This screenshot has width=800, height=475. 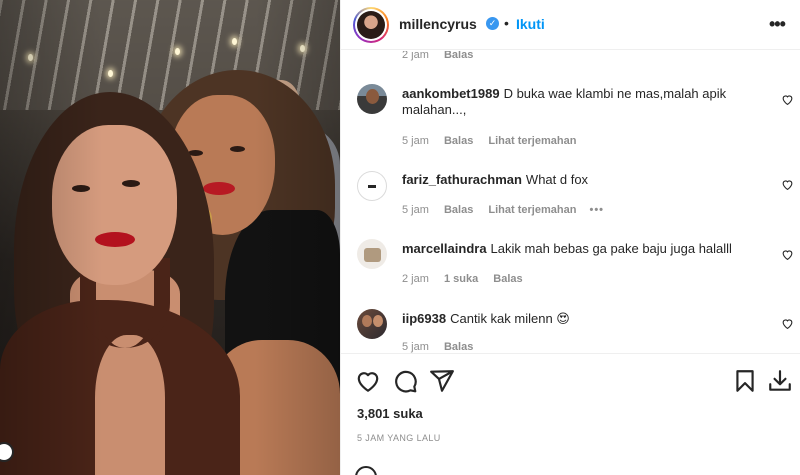 I want to click on more-options-icon: •••, so click(x=777, y=24).